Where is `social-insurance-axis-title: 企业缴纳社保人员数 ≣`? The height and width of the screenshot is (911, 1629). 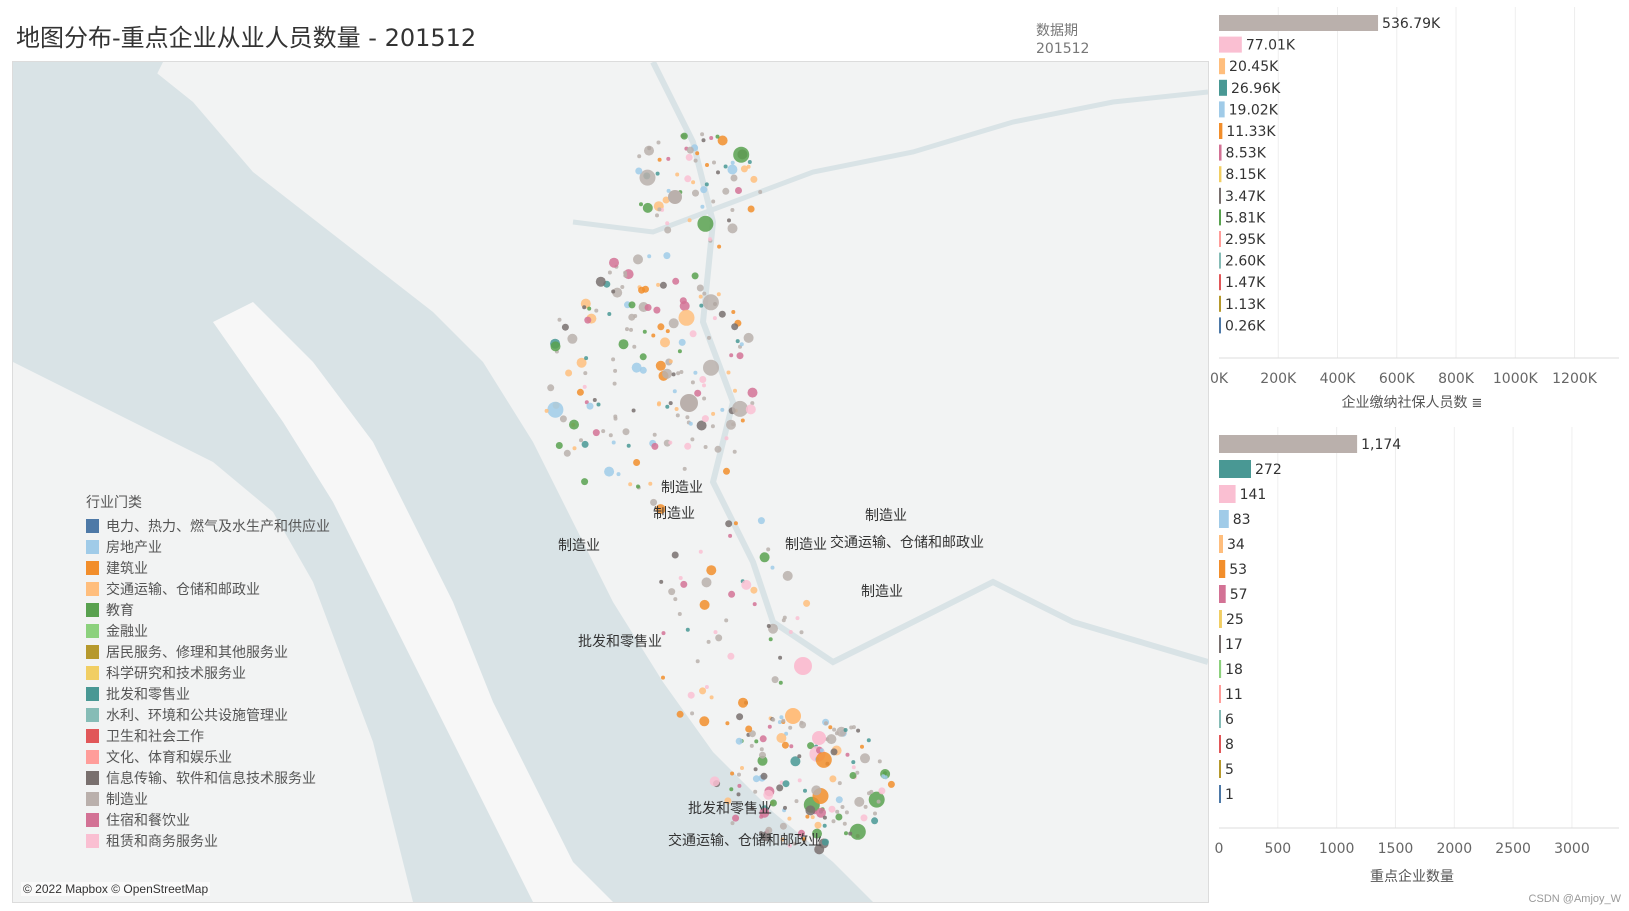
social-insurance-axis-title: 企业缴纳社保人员数 ≣ is located at coordinates (1412, 402).